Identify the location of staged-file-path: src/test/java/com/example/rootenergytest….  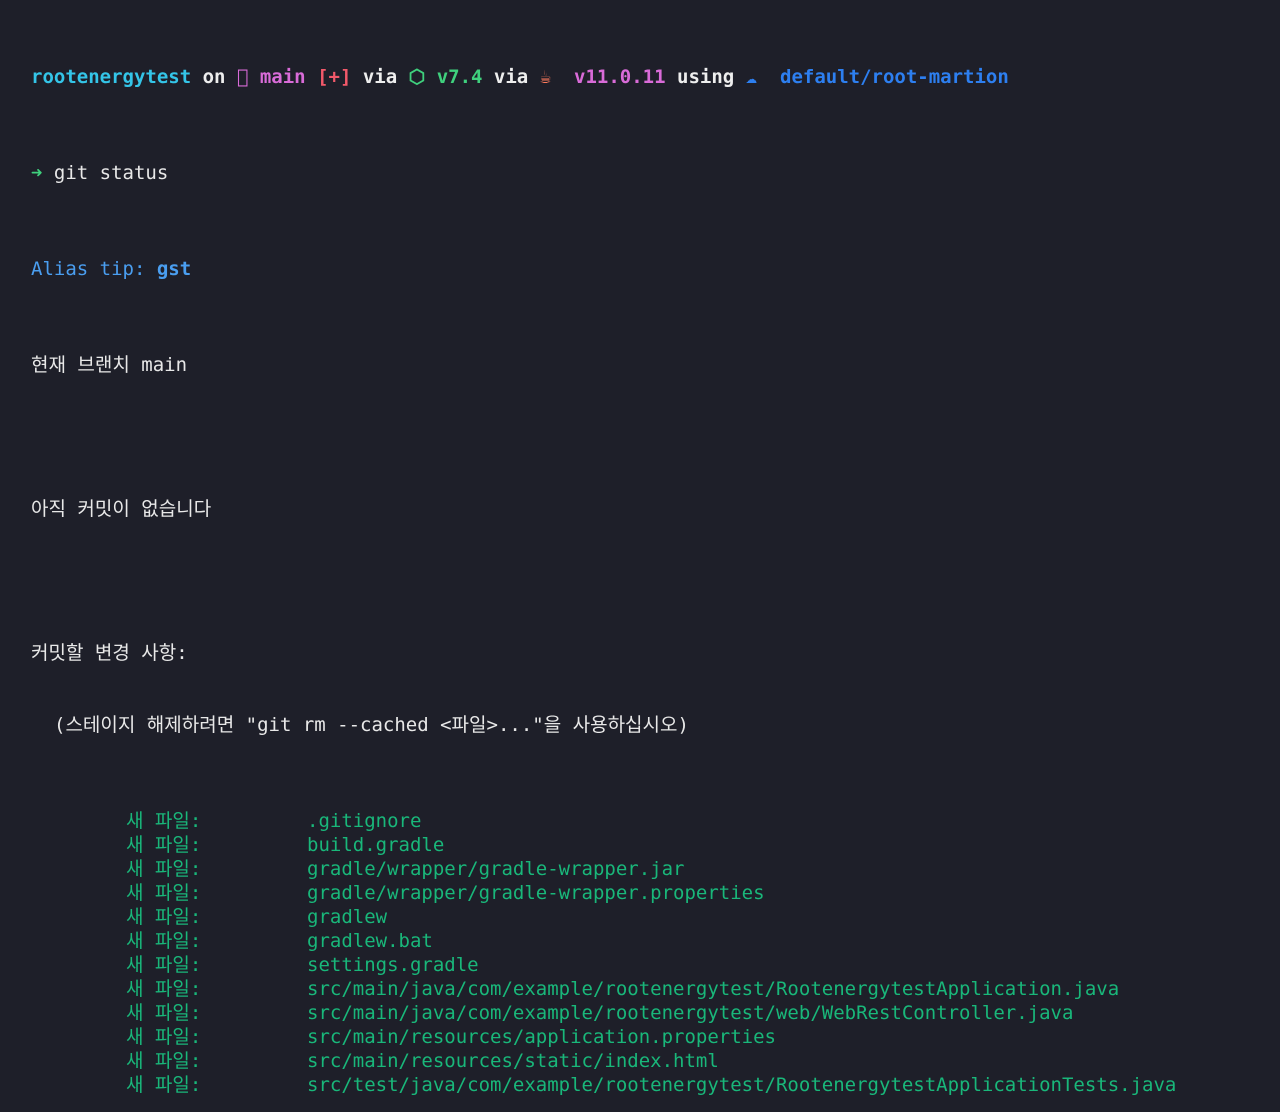
(741, 1085).